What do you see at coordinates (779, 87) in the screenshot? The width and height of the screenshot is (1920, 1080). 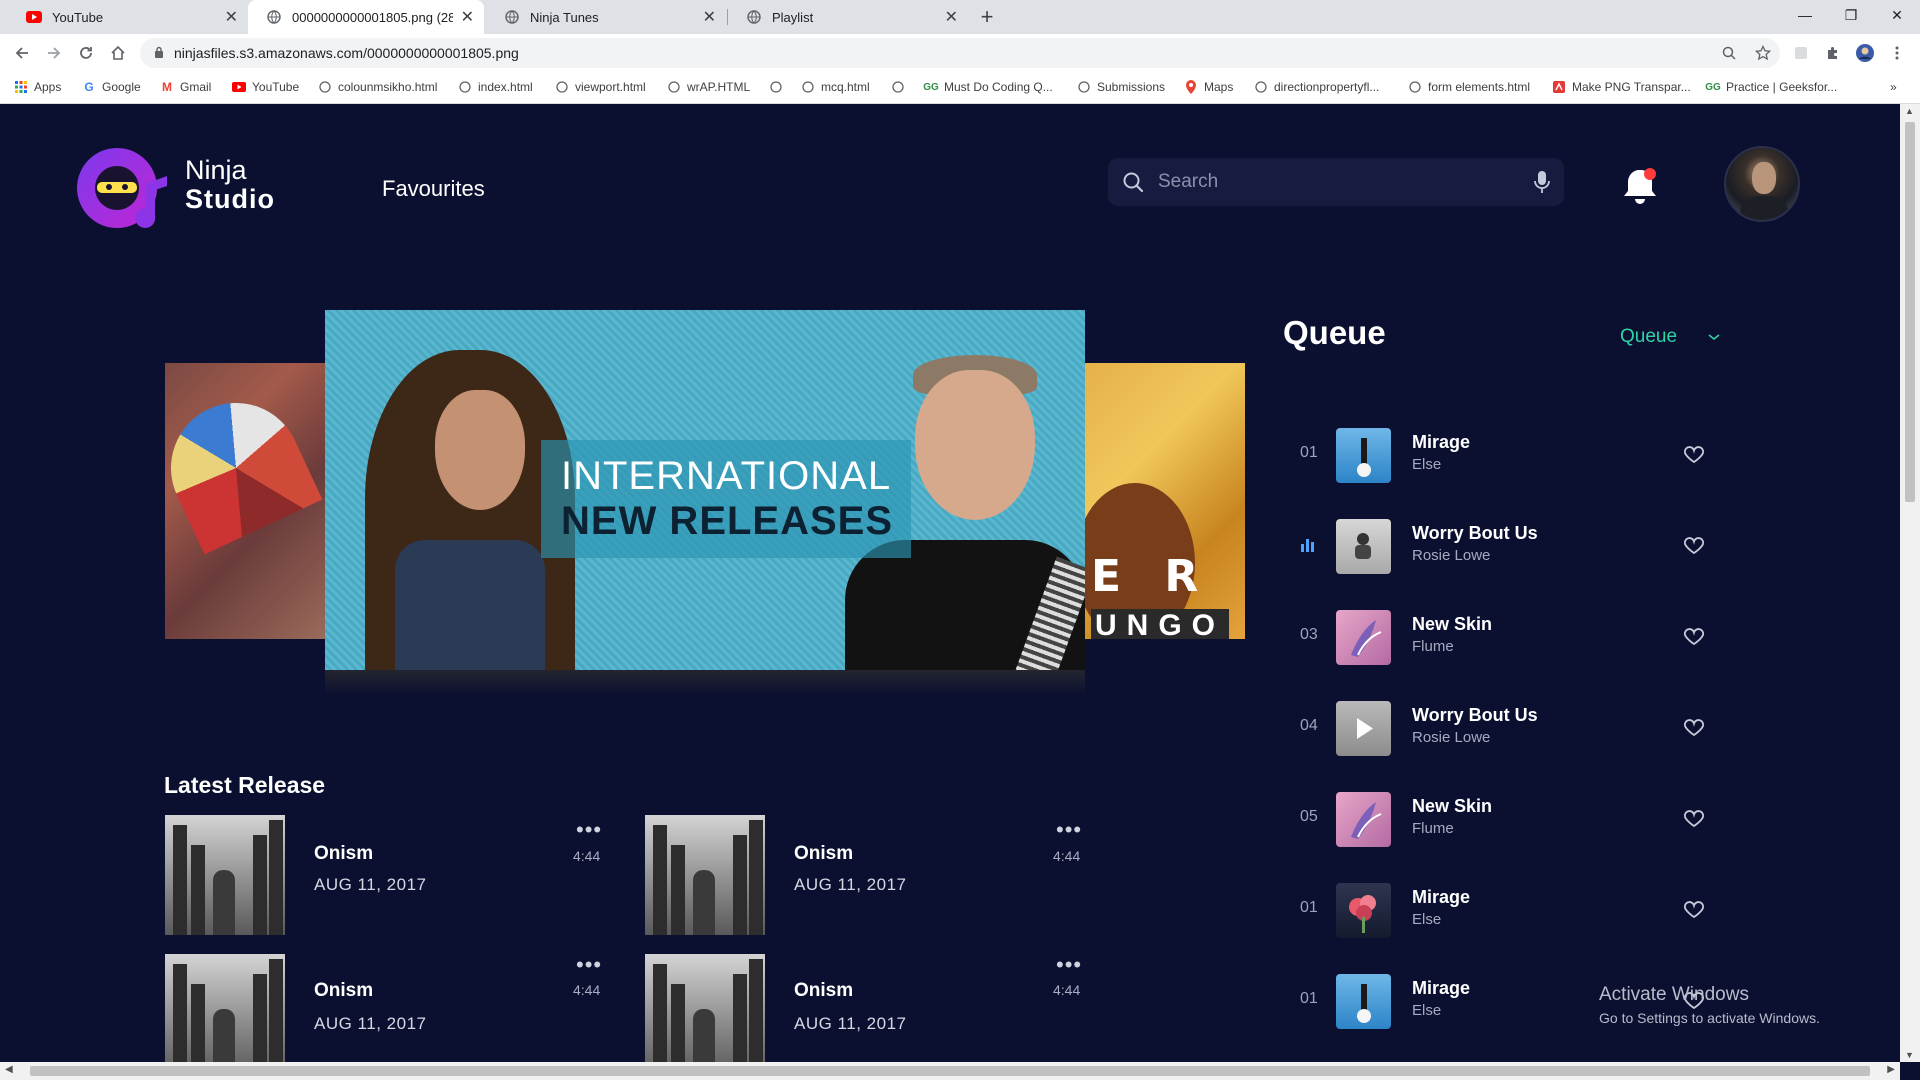 I see `bookmark-untitled` at bounding box center [779, 87].